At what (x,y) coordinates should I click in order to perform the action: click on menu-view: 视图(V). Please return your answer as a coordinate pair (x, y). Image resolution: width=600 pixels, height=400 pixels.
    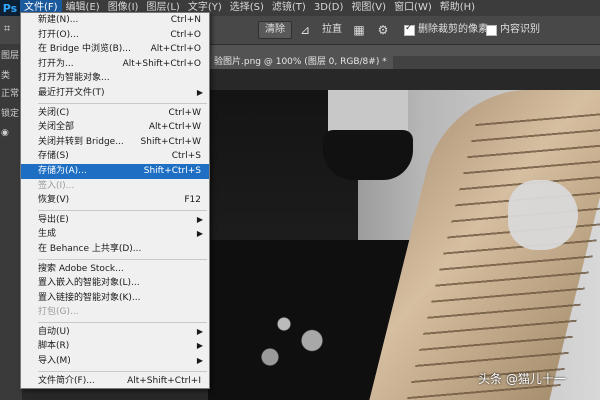
    Looking at the image, I should click on (368, 8).